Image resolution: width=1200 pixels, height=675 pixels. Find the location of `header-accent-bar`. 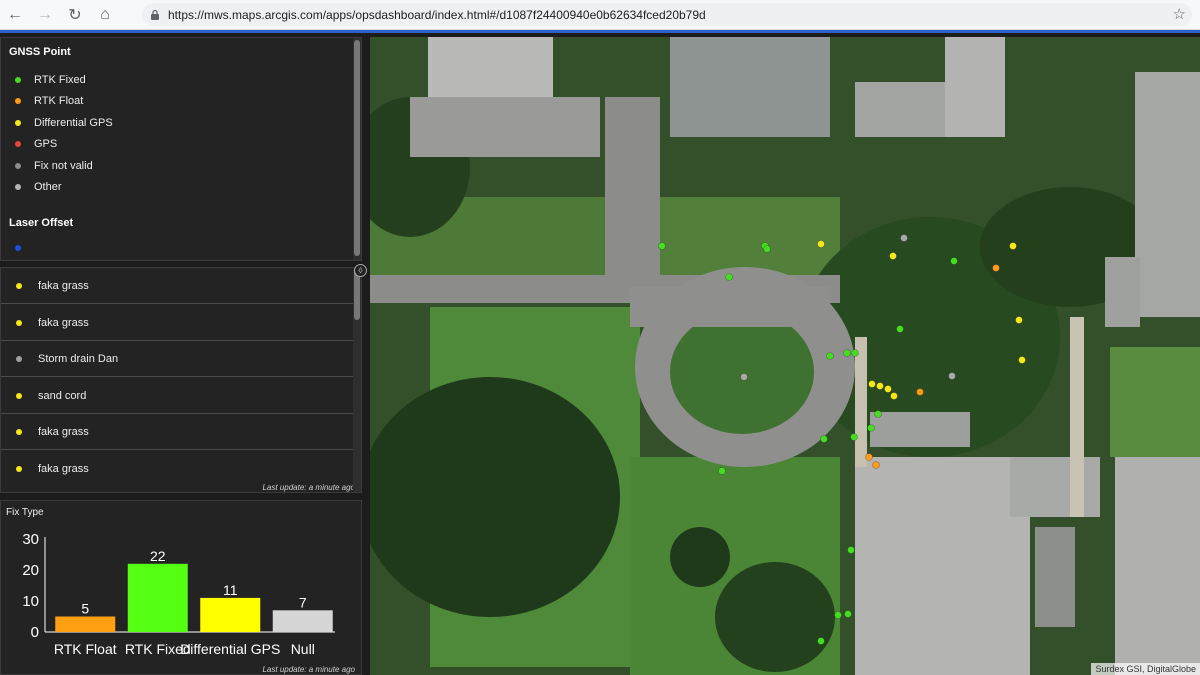

header-accent-bar is located at coordinates (600, 31).